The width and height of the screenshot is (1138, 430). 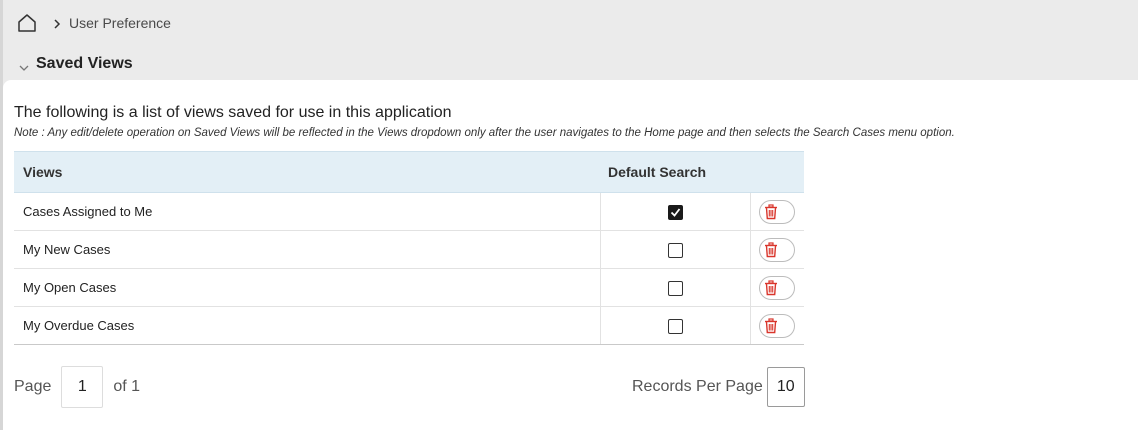 I want to click on table-row: My New Cases, so click(x=409, y=249).